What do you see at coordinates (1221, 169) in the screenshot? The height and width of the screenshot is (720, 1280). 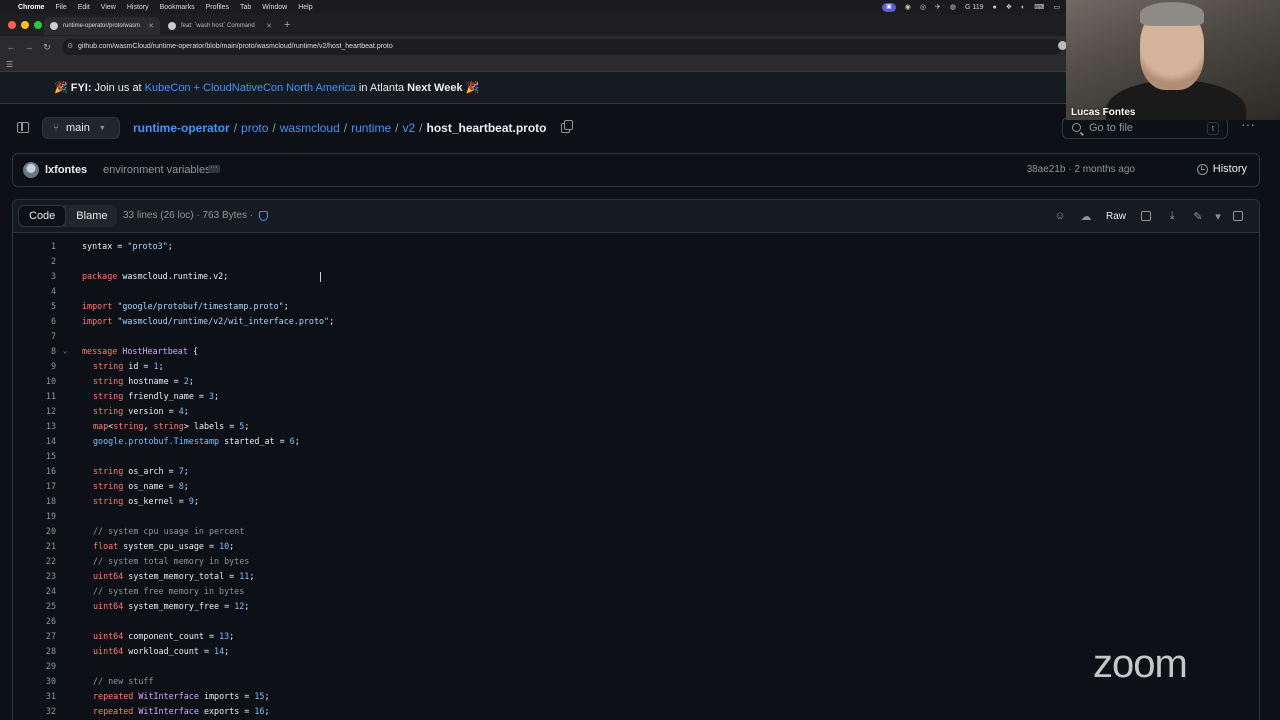 I see `history-button: History` at bounding box center [1221, 169].